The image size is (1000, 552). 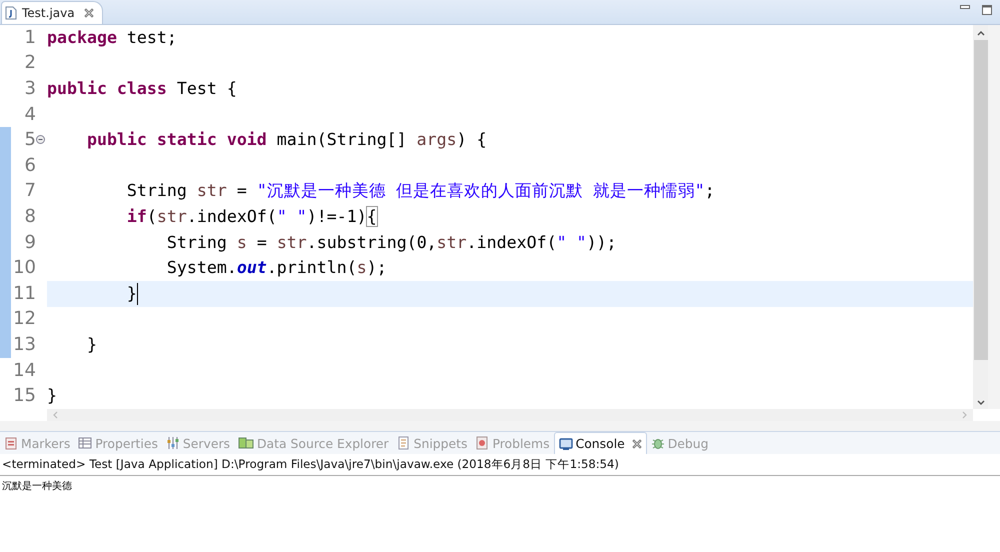 What do you see at coordinates (11, 13) in the screenshot?
I see `java-file-icon` at bounding box center [11, 13].